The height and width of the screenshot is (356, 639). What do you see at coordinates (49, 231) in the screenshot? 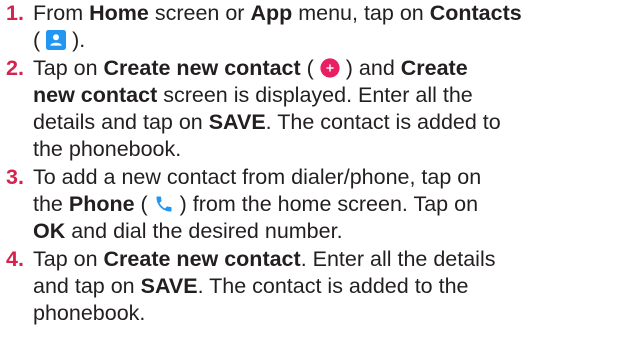
I see `bold-term: OK` at bounding box center [49, 231].